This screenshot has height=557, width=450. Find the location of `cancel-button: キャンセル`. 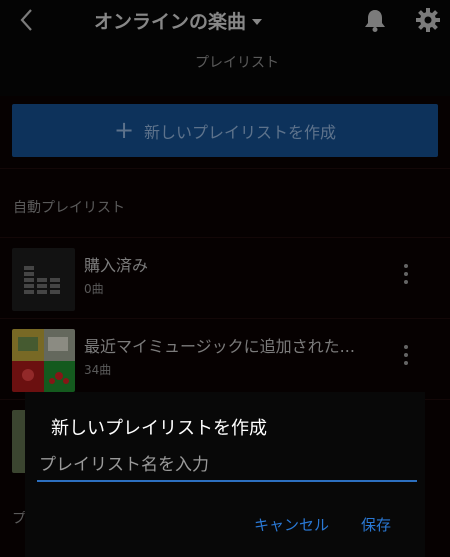

cancel-button: キャンセル is located at coordinates (291, 524).